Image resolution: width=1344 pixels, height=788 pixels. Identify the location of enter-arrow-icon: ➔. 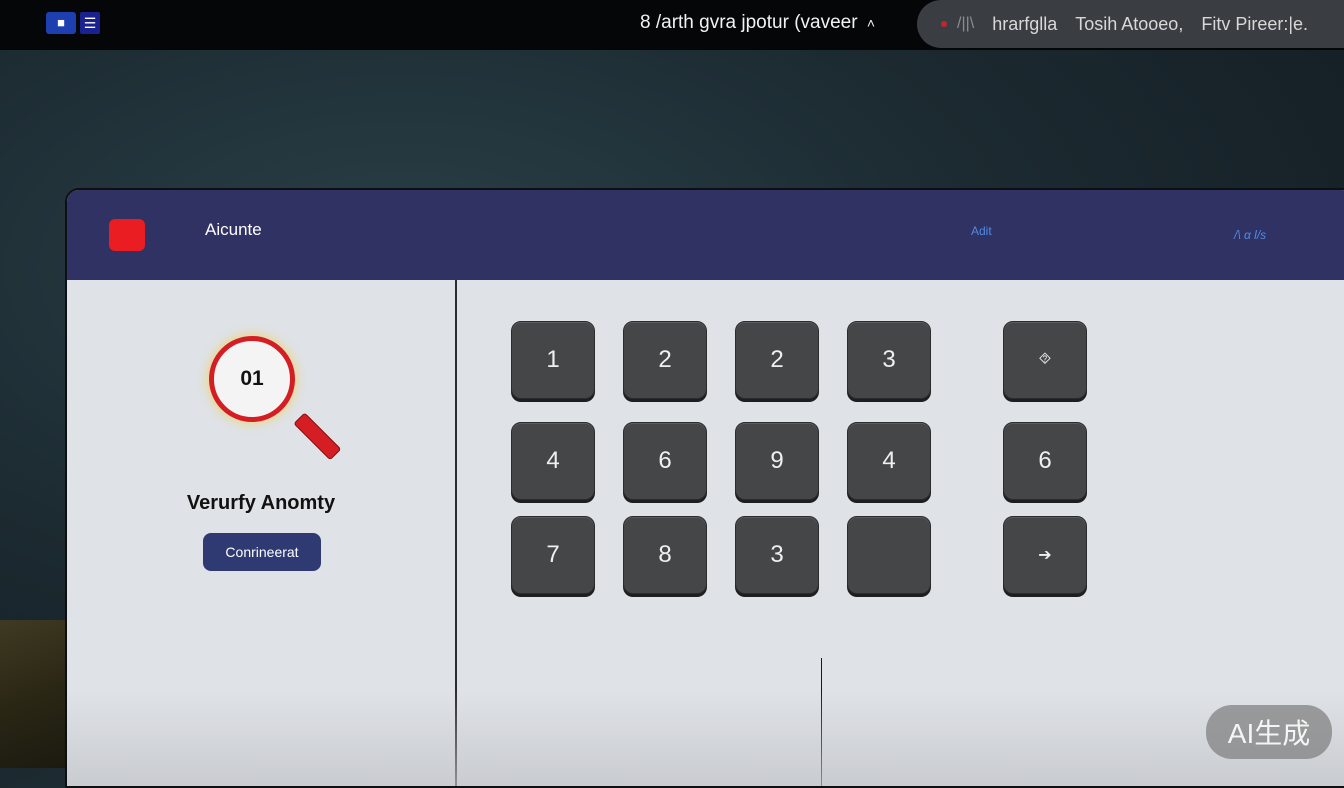
(1045, 555).